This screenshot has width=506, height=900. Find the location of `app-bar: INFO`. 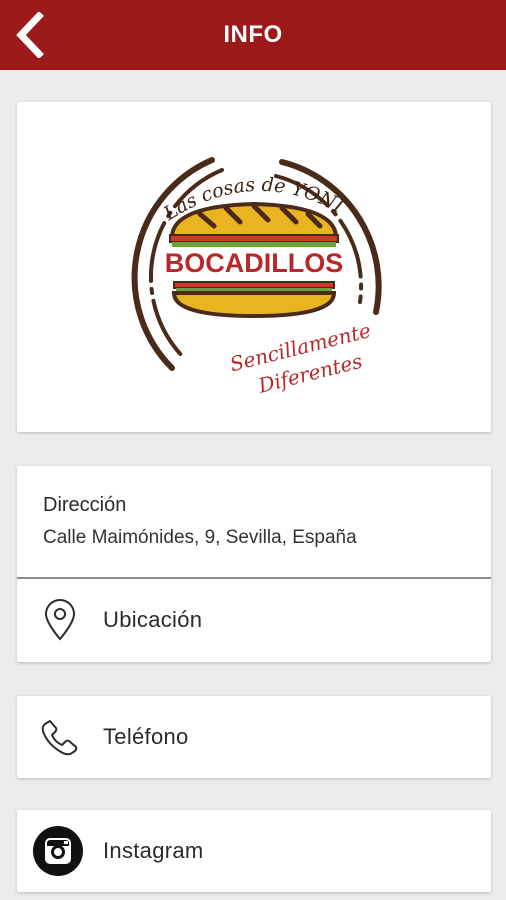

app-bar: INFO is located at coordinates (253, 35).